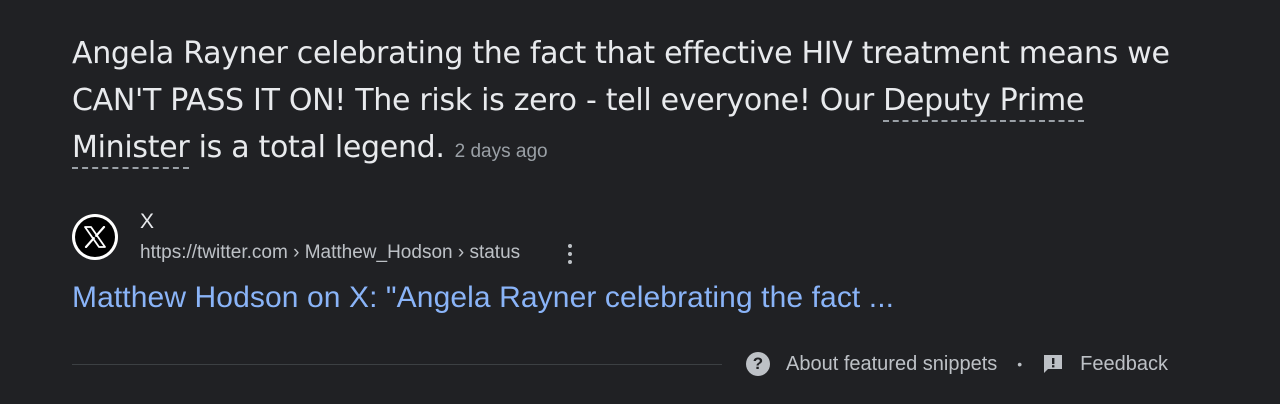 The image size is (1280, 404). Describe the element at coordinates (570, 254) in the screenshot. I see `more-options-icon` at that location.